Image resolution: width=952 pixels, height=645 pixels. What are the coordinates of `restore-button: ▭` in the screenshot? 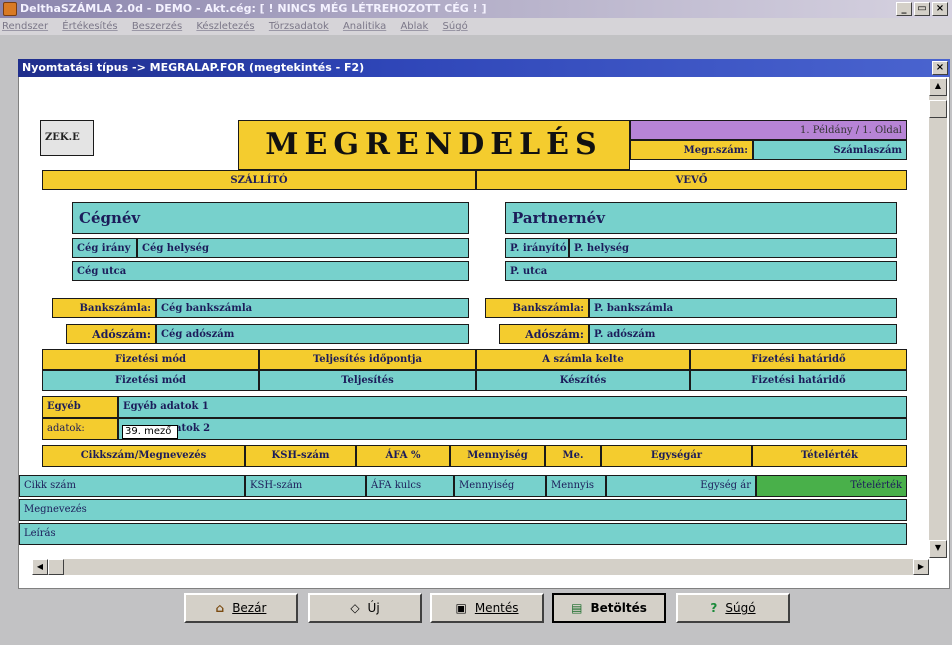 It's located at (922, 9).